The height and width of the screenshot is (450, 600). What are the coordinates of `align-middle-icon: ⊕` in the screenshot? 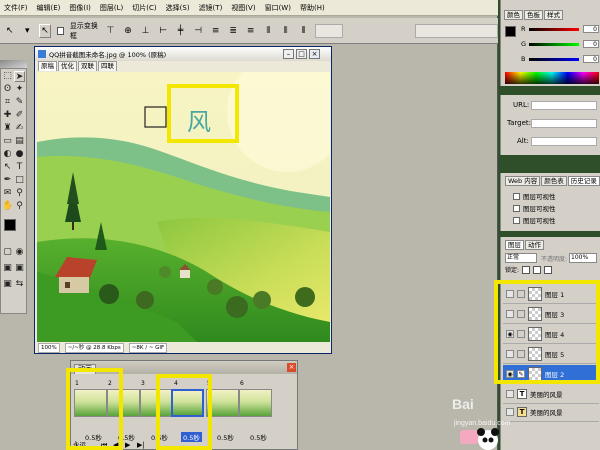 It's located at (128, 31).